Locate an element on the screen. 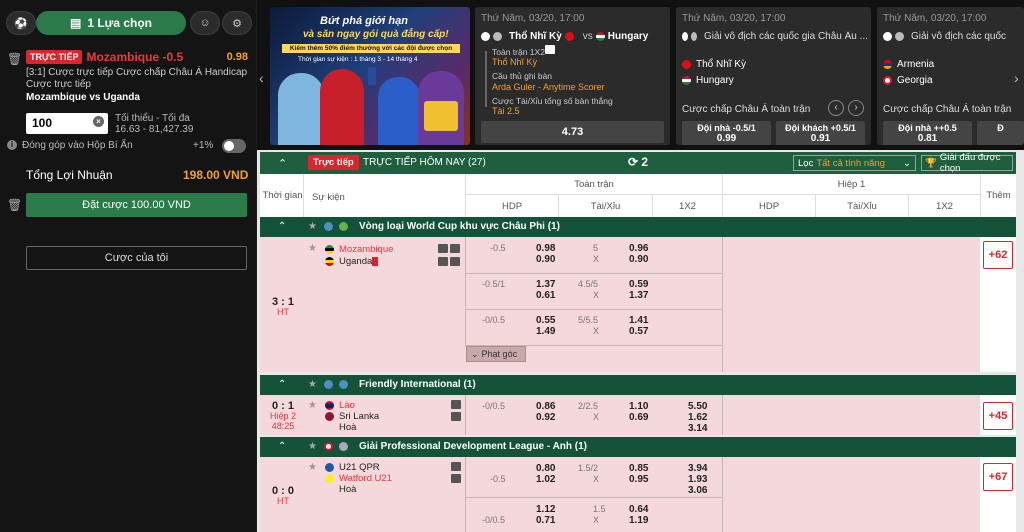 The height and width of the screenshot is (532, 1024). contribute-toggle is located at coordinates (234, 146).